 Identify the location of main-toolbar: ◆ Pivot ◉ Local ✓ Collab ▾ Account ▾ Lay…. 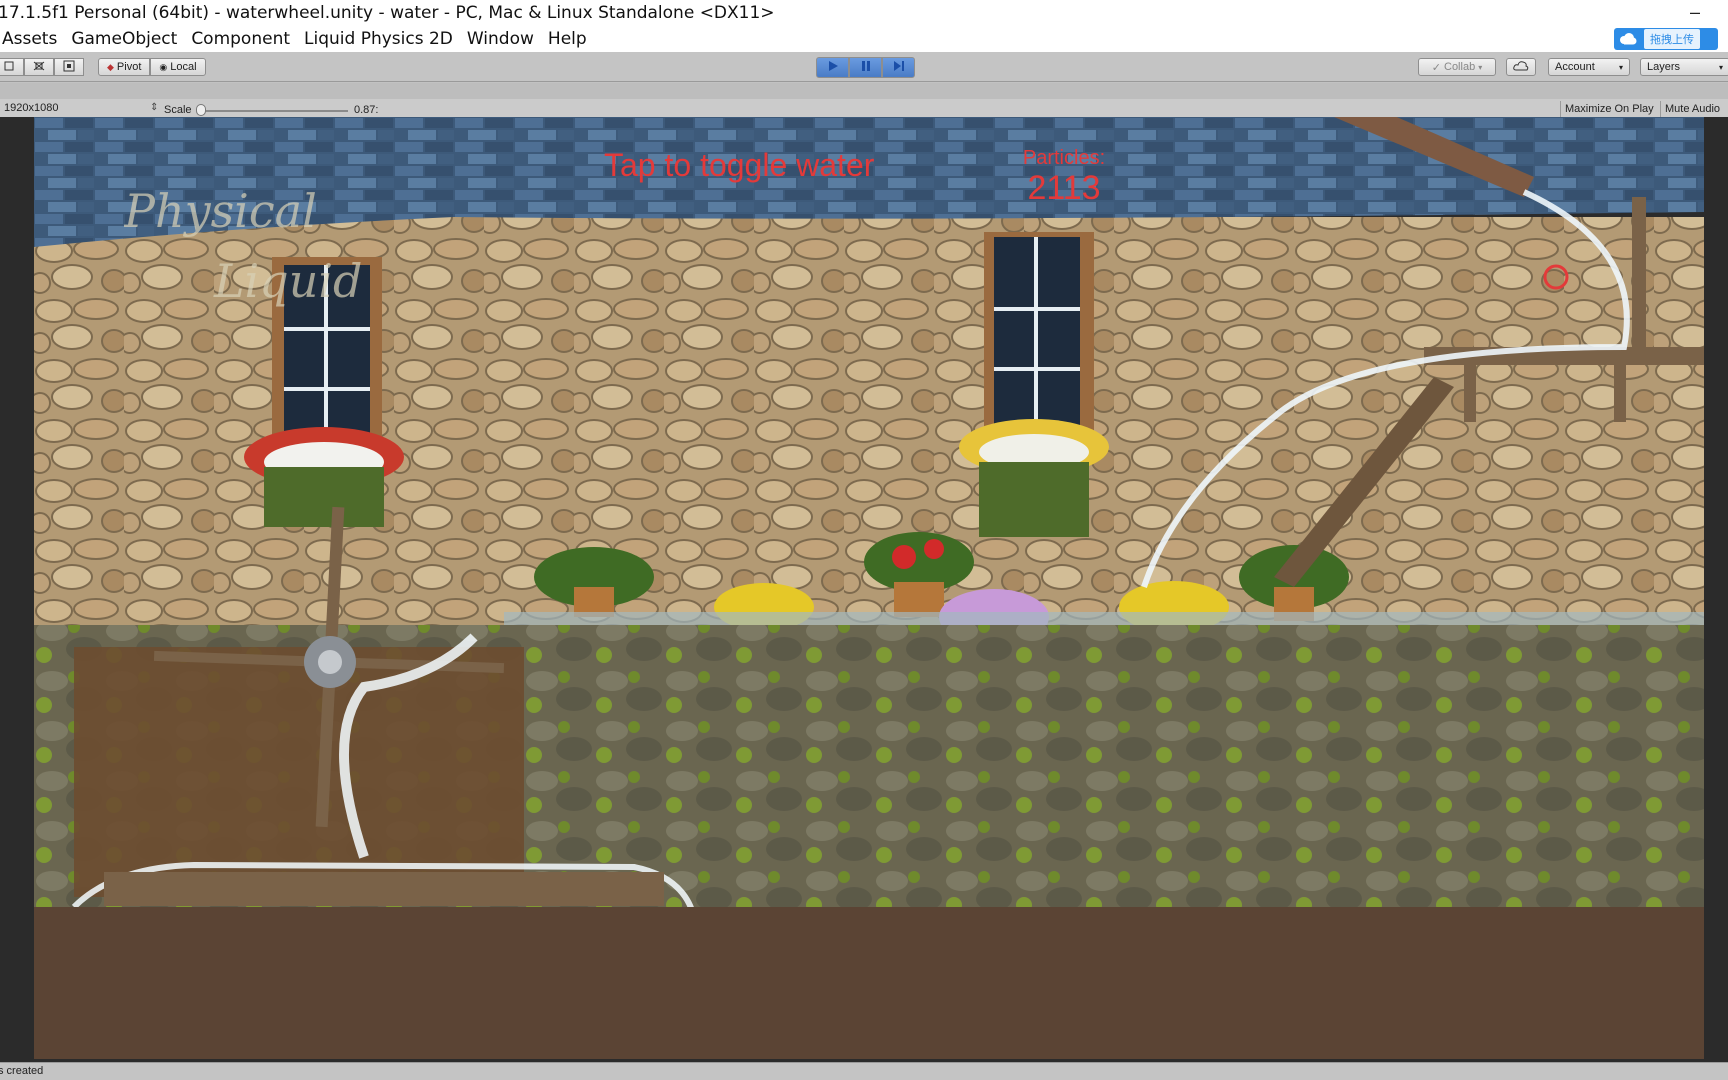
(864, 67).